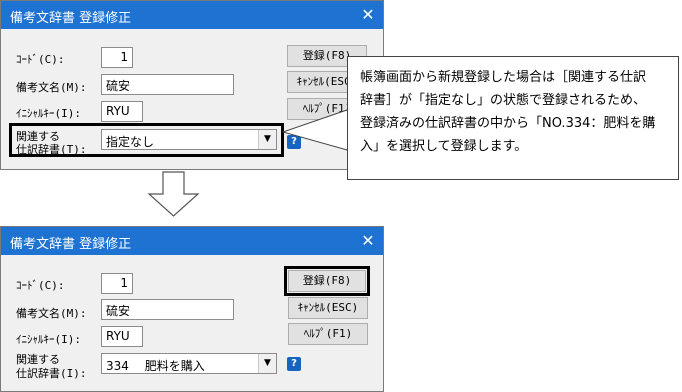 The height and width of the screenshot is (392, 682). I want to click on cancel-button: ｷｬﾝｾﾙ(ESC), so click(328, 308).